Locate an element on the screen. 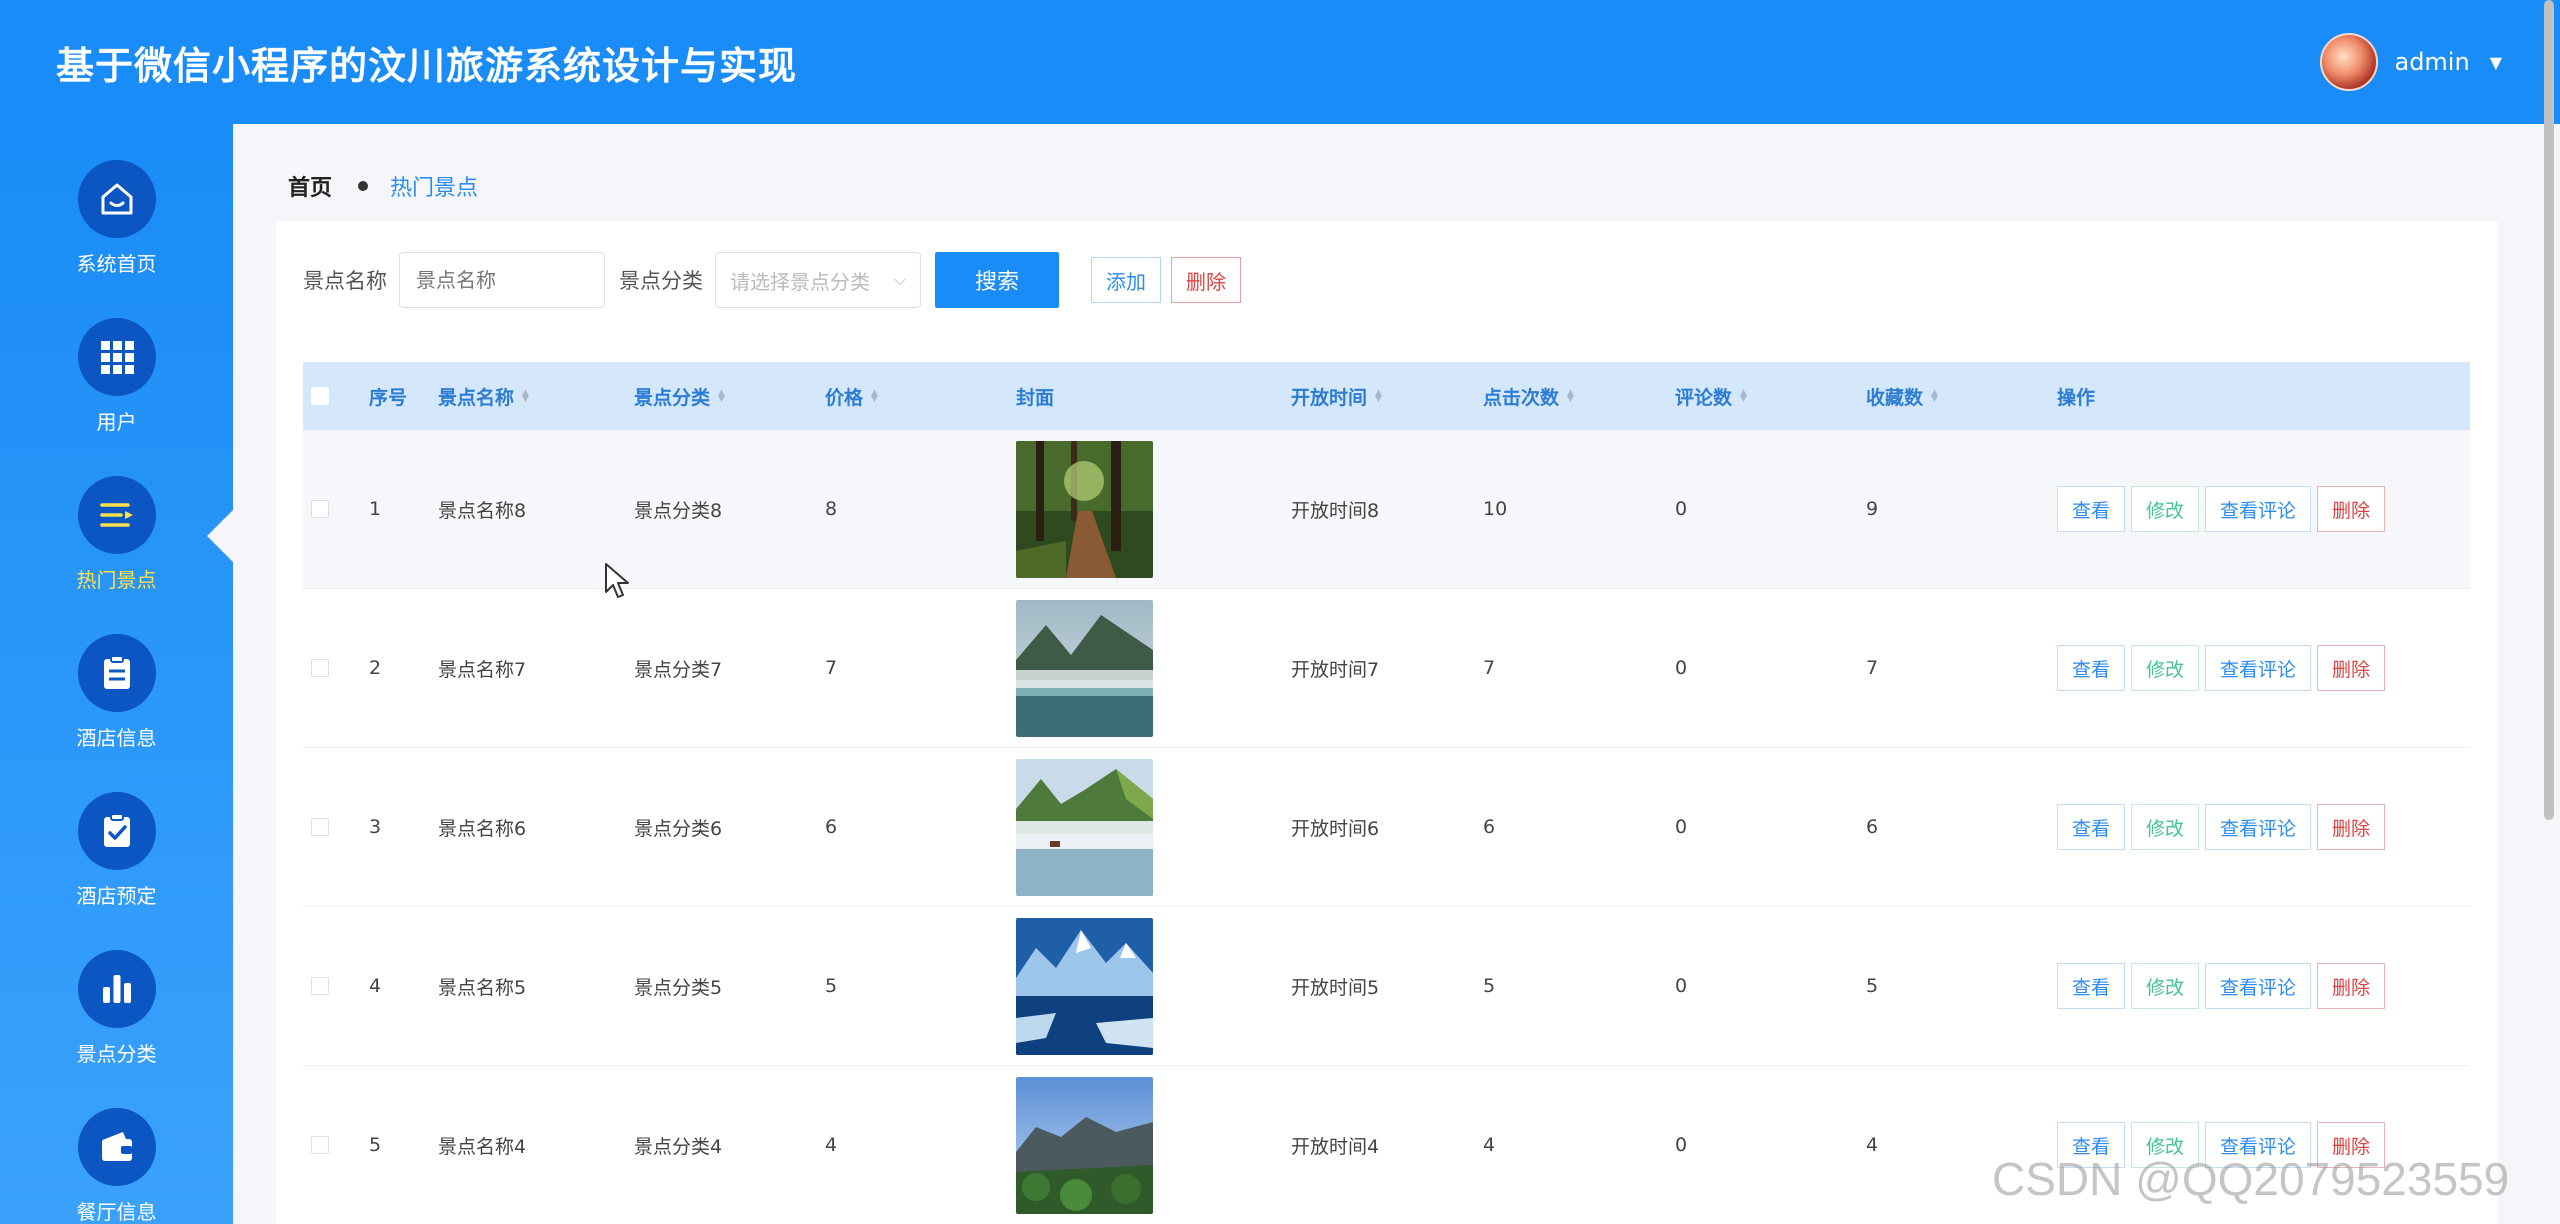  row-clicks: 5 is located at coordinates (1489, 986).